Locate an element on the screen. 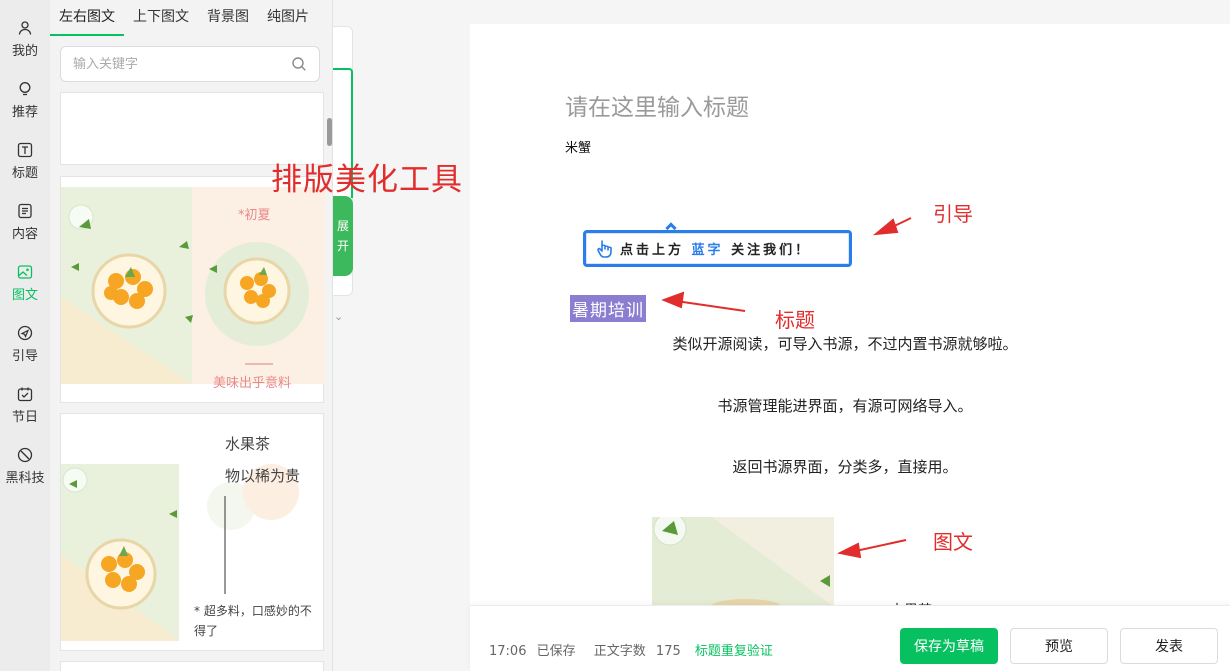  card-bottom-text: 美味出乎意料 is located at coordinates (252, 383).